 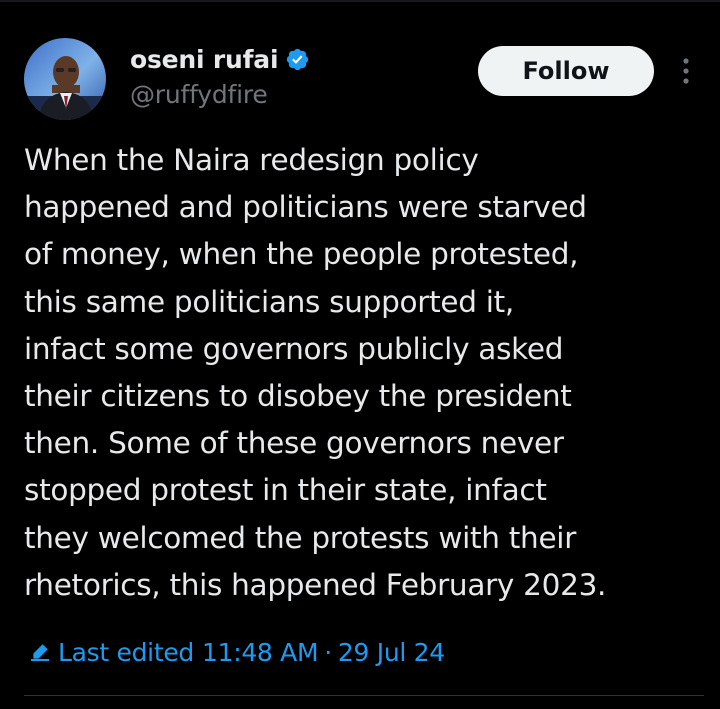 What do you see at coordinates (290, 94) in the screenshot?
I see `author-handle: @ruffydfire` at bounding box center [290, 94].